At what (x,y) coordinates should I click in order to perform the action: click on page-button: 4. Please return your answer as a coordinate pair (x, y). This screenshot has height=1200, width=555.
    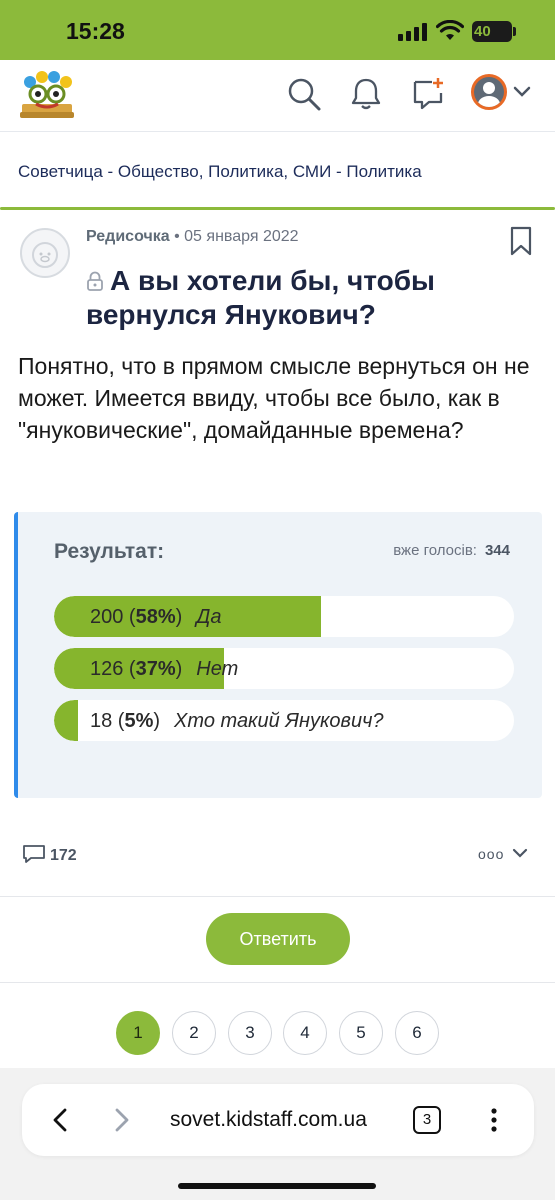
    Looking at the image, I should click on (305, 1033).